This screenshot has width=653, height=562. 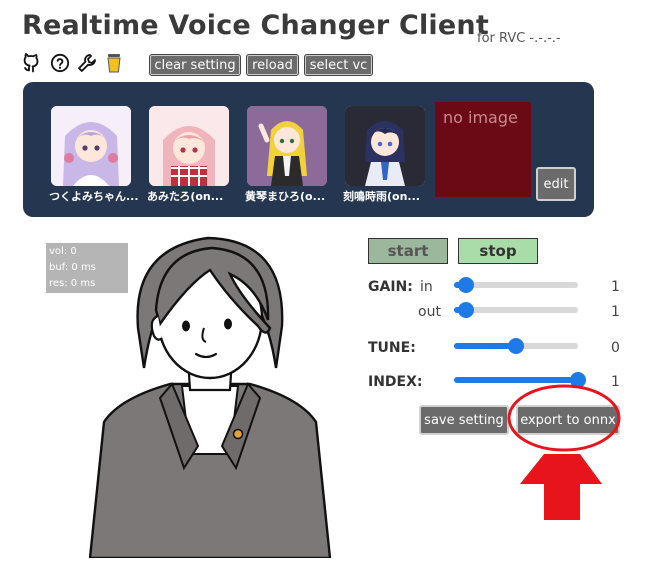 I want to click on tune-slider, so click(x=516, y=346).